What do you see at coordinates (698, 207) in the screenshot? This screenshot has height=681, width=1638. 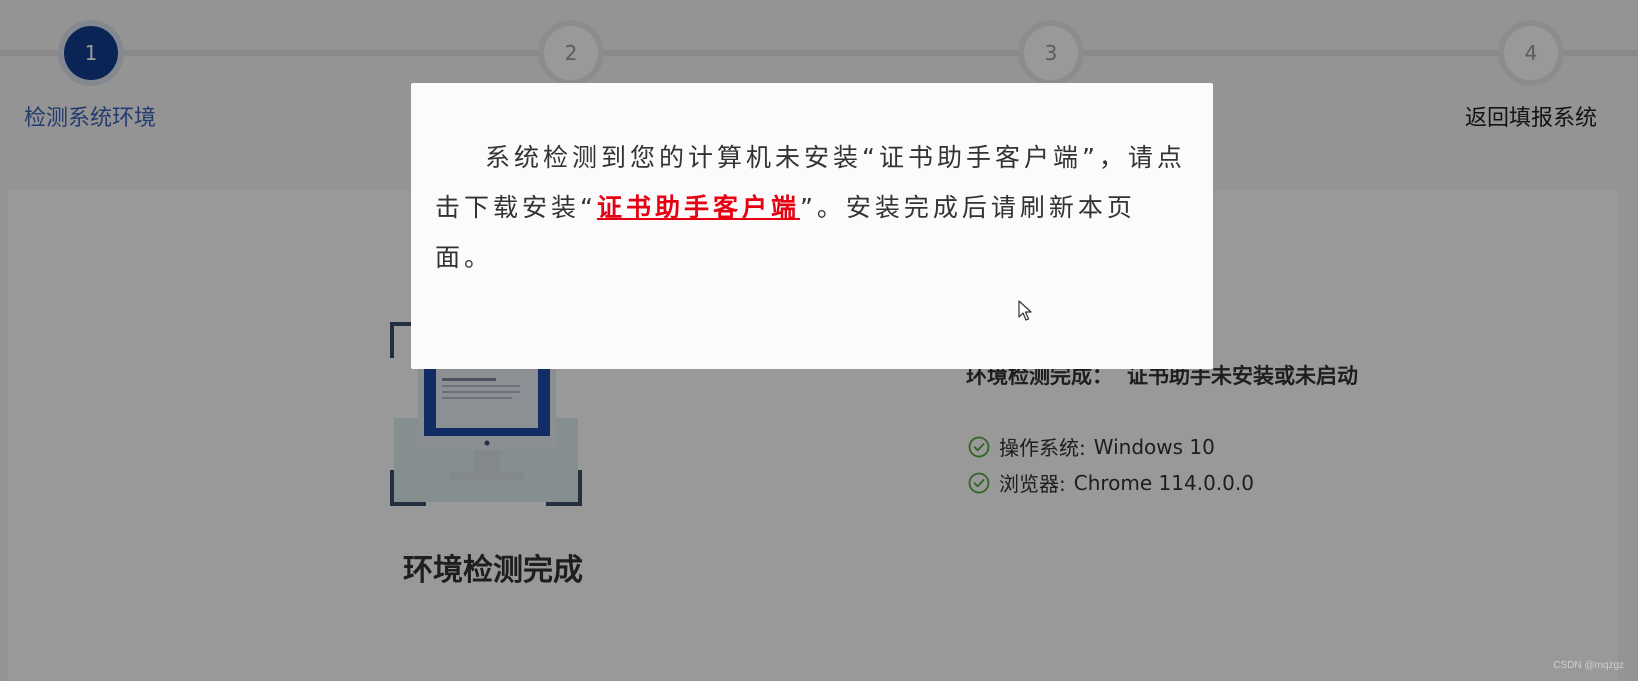 I see `download-client-link: 证书助手客户端` at bounding box center [698, 207].